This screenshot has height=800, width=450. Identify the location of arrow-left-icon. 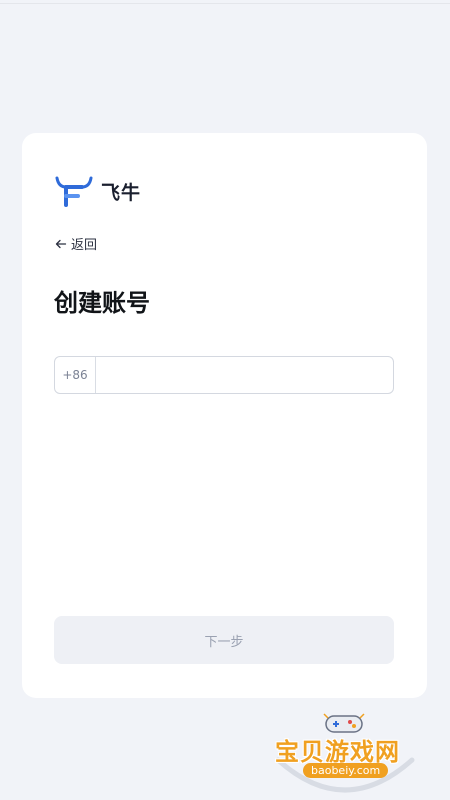
(61, 243).